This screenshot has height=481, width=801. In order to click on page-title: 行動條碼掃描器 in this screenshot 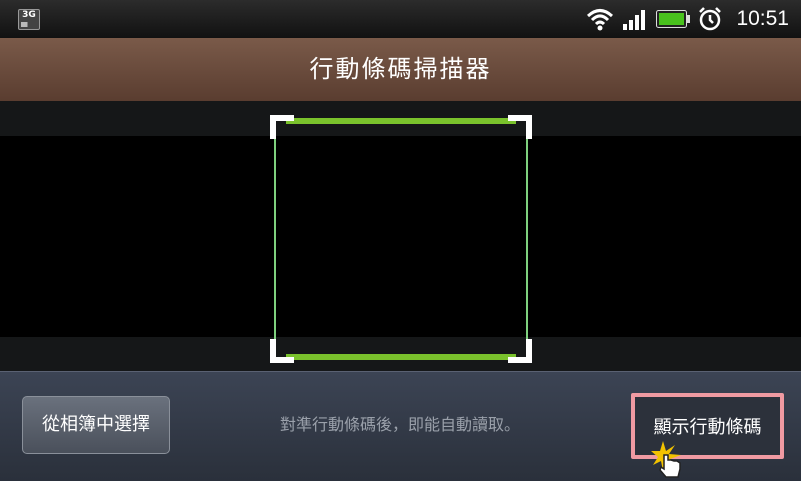, I will do `click(400, 69)`.